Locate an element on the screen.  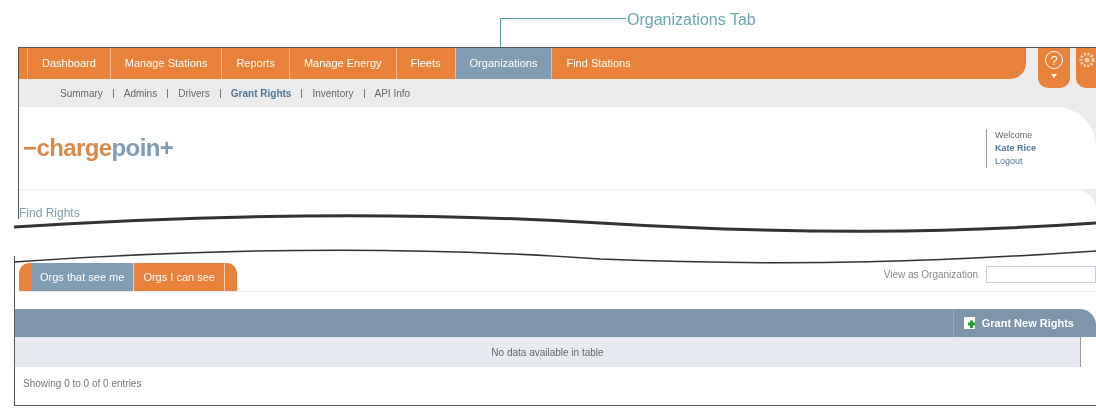
sub-nav-link: Admins is located at coordinates (140, 93).